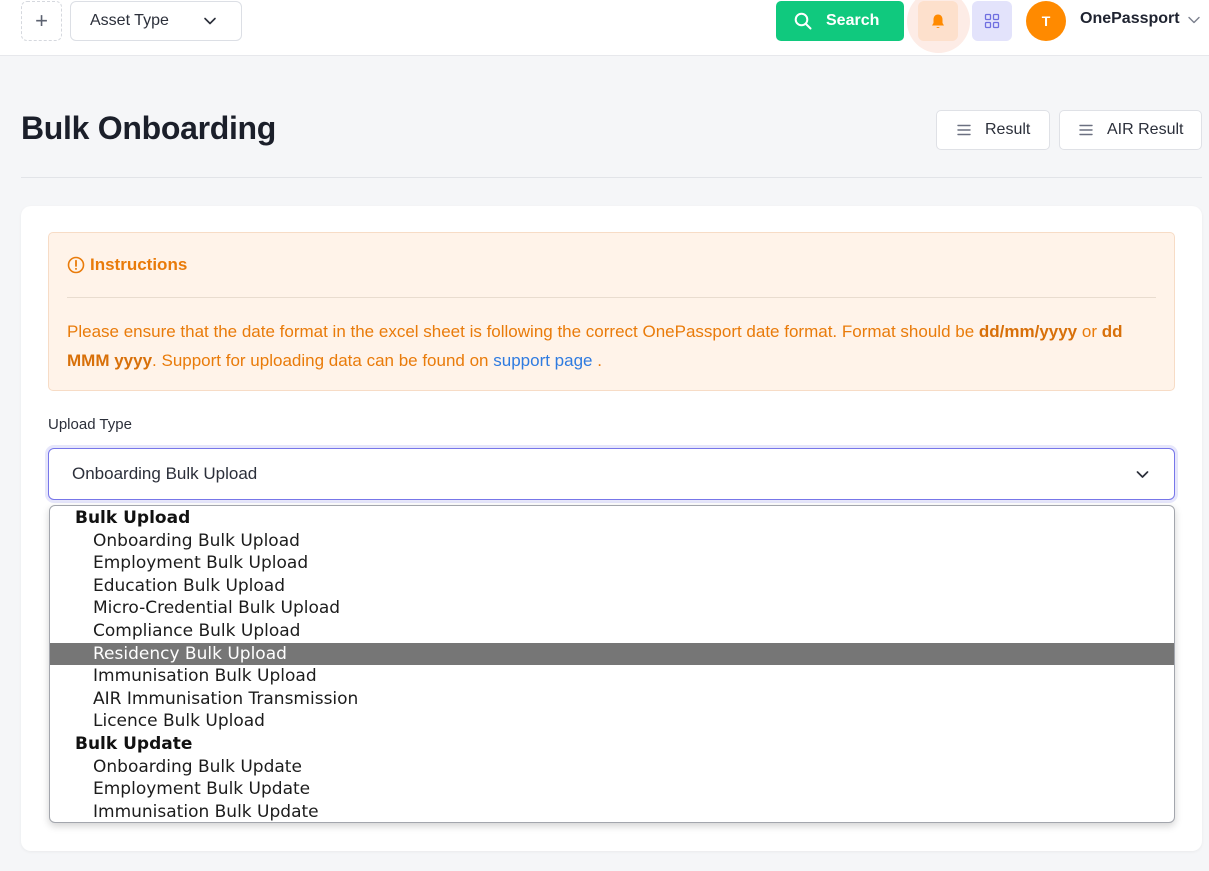 The height and width of the screenshot is (871, 1209). What do you see at coordinates (149, 128) in the screenshot?
I see `page-title: Bulk Onboarding` at bounding box center [149, 128].